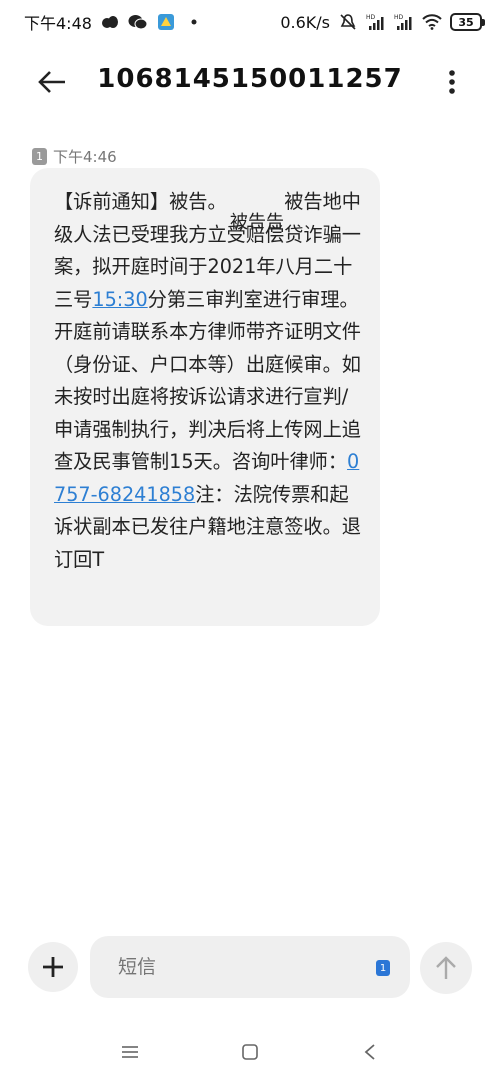 This screenshot has width=500, height=1083. What do you see at coordinates (140, 201) in the screenshot?
I see `message-text-part-1: 【诉前通知】被告。` at bounding box center [140, 201].